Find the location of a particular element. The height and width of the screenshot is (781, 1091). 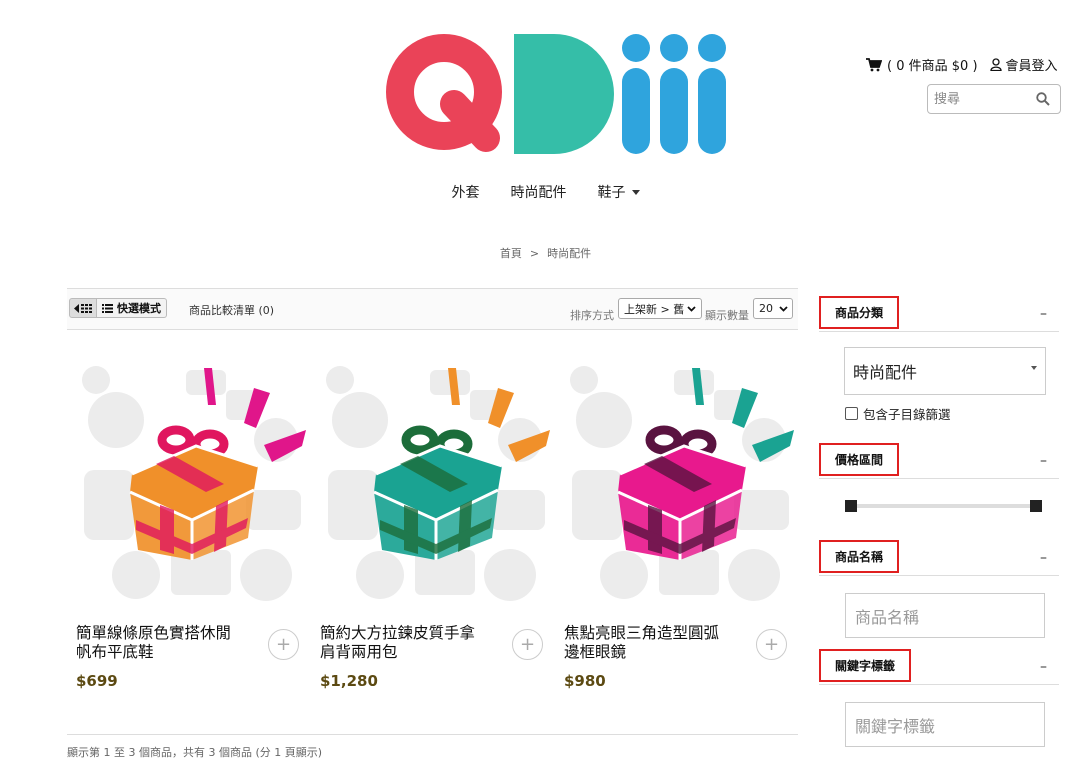

nav-item-accessories: 時尚配件 is located at coordinates (539, 192).